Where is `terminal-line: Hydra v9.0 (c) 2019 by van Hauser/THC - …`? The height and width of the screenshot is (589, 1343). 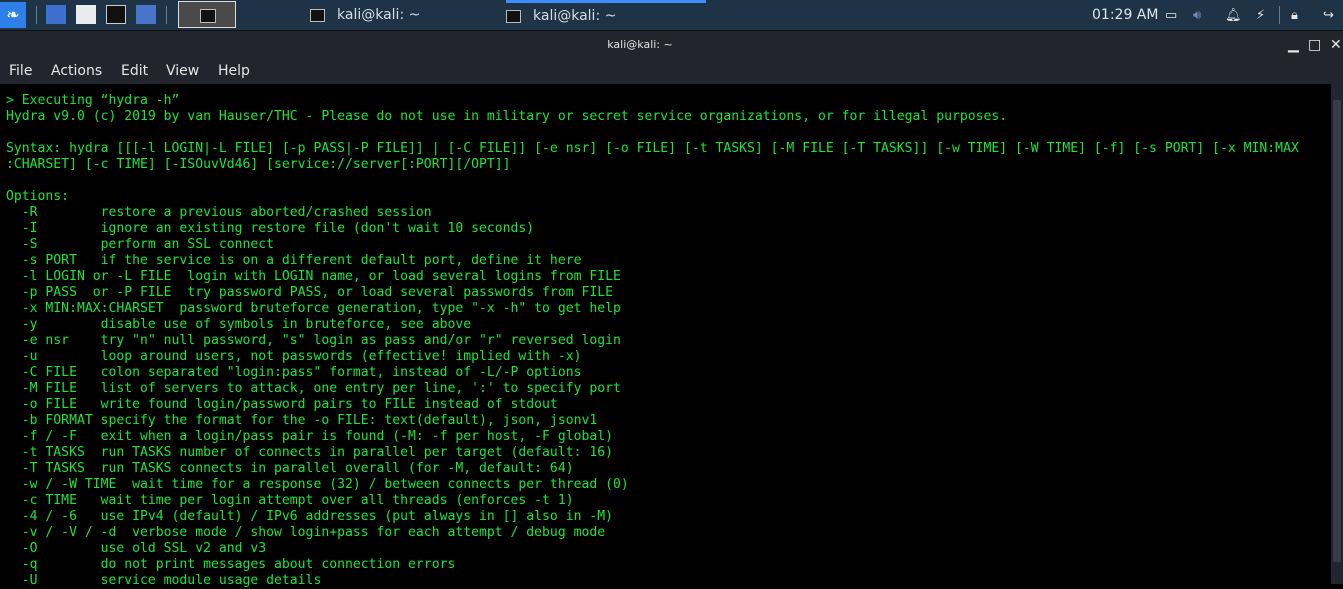
terminal-line: Hydra v9.0 (c) 2019 by van Hauser/THC - … is located at coordinates (507, 116).